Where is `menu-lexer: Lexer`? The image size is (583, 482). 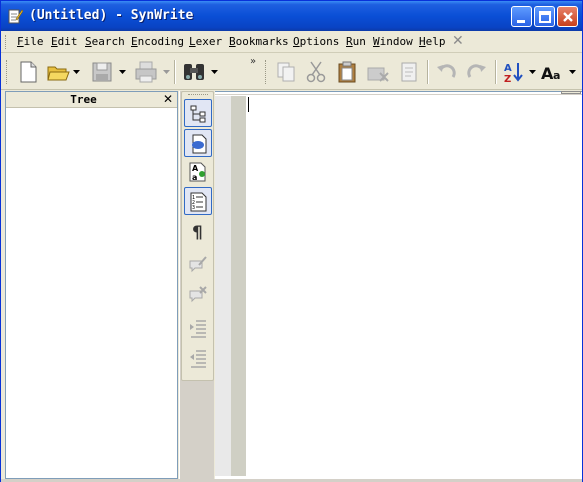 menu-lexer: Lexer is located at coordinates (205, 41).